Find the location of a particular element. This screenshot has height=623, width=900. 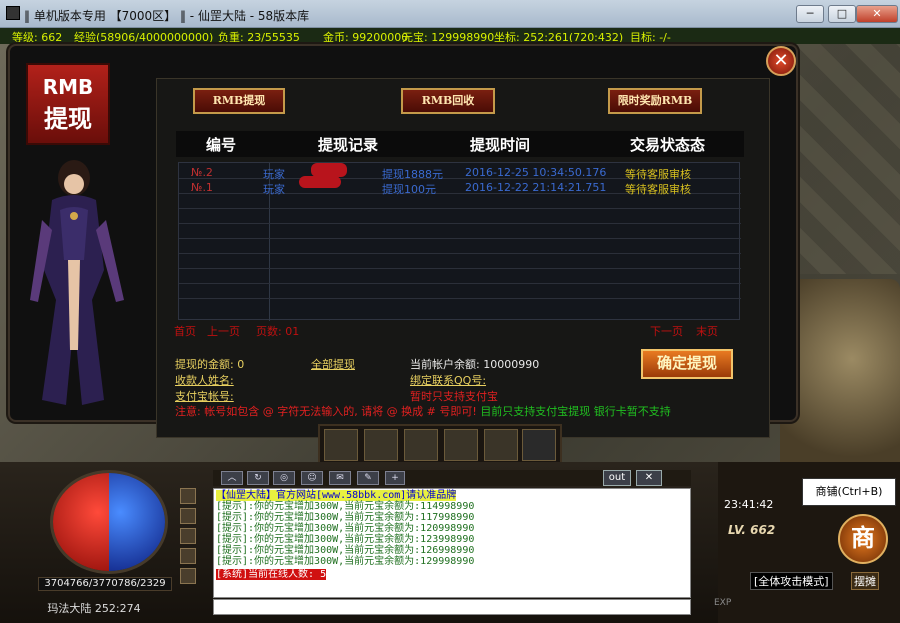

chat-up-icon: ︿ is located at coordinates (232, 478).